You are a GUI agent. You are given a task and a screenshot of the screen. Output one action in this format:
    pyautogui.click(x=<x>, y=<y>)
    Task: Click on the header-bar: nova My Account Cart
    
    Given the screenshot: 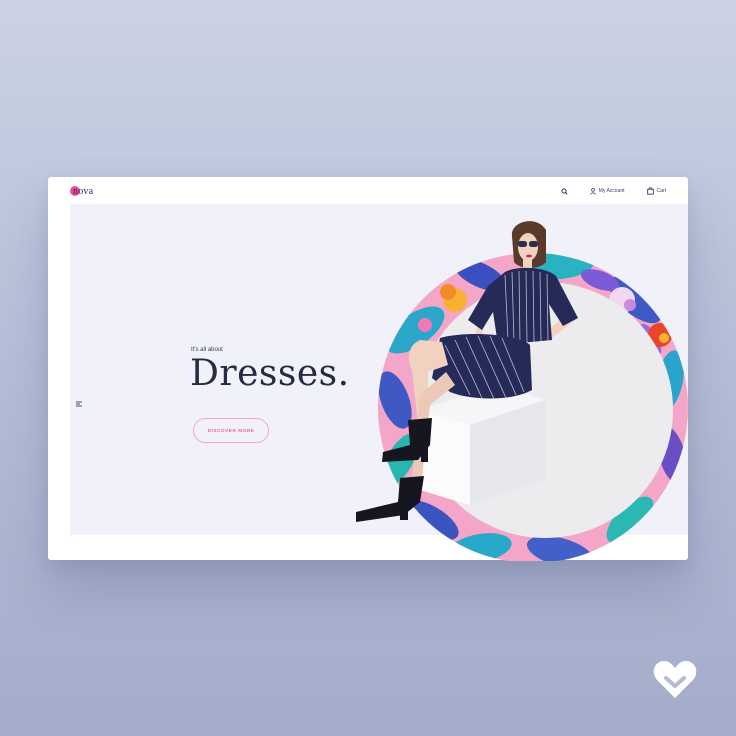 What is the action you would take?
    pyautogui.click(x=368, y=190)
    